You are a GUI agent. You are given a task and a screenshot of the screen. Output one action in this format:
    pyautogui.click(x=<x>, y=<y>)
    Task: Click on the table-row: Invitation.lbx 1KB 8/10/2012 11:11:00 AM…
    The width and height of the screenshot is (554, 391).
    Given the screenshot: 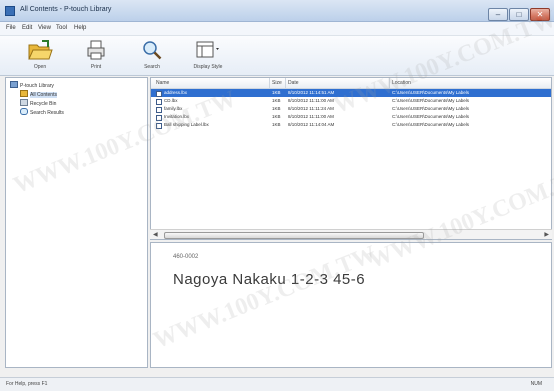 What is the action you would take?
    pyautogui.click(x=351, y=117)
    